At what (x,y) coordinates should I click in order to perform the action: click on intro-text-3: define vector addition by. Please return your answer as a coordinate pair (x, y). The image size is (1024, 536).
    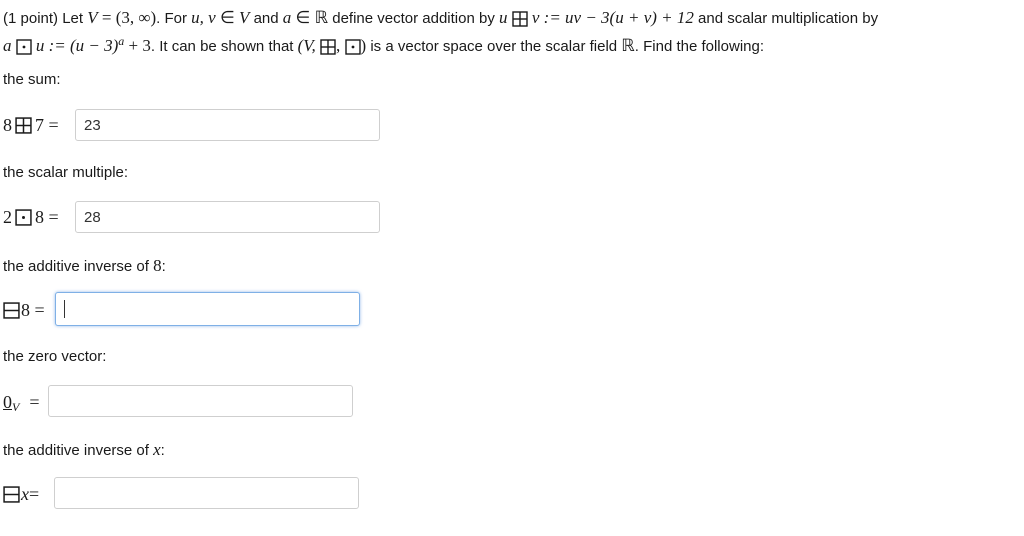
    Looking at the image, I should click on (414, 18).